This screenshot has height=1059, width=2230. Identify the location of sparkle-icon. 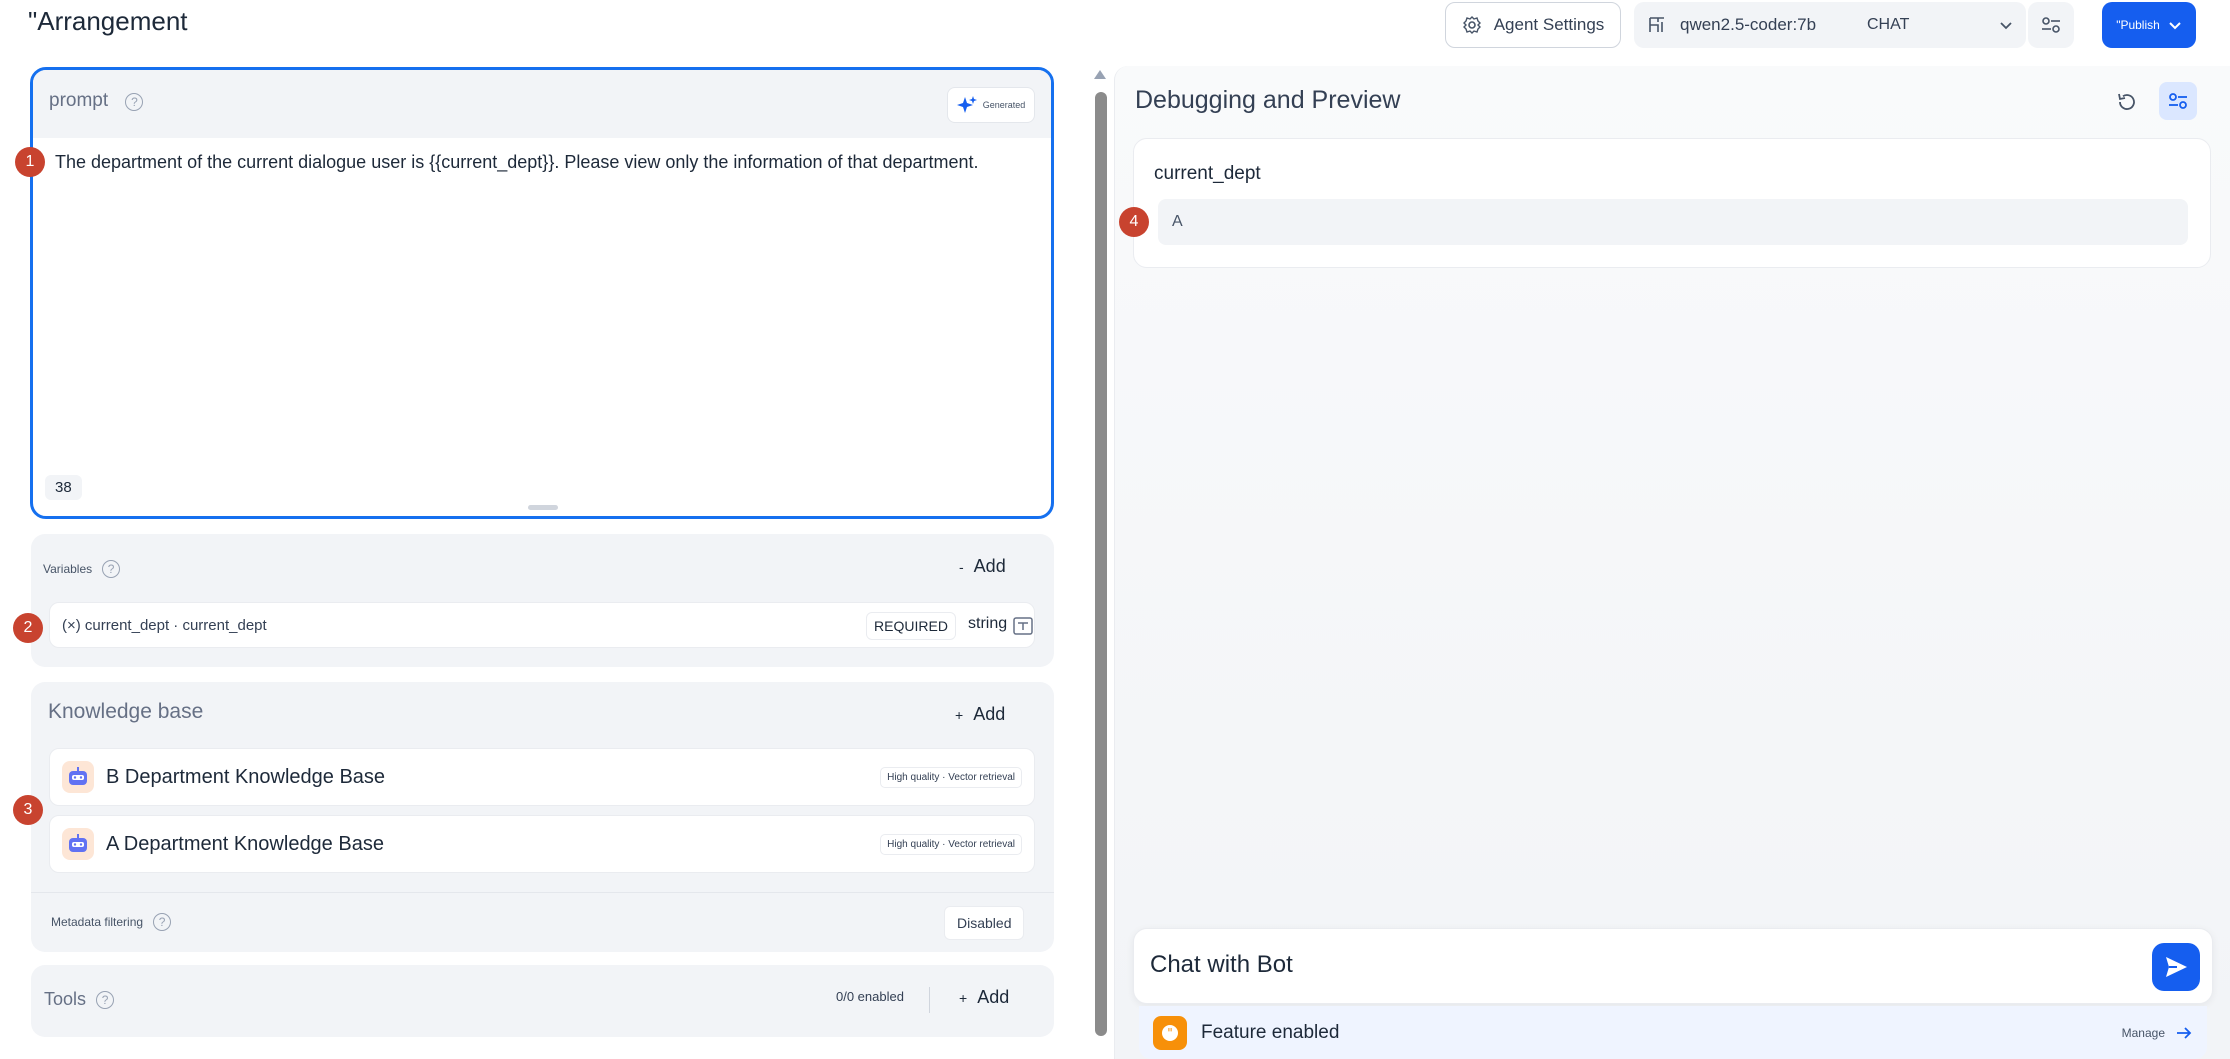
(966, 104).